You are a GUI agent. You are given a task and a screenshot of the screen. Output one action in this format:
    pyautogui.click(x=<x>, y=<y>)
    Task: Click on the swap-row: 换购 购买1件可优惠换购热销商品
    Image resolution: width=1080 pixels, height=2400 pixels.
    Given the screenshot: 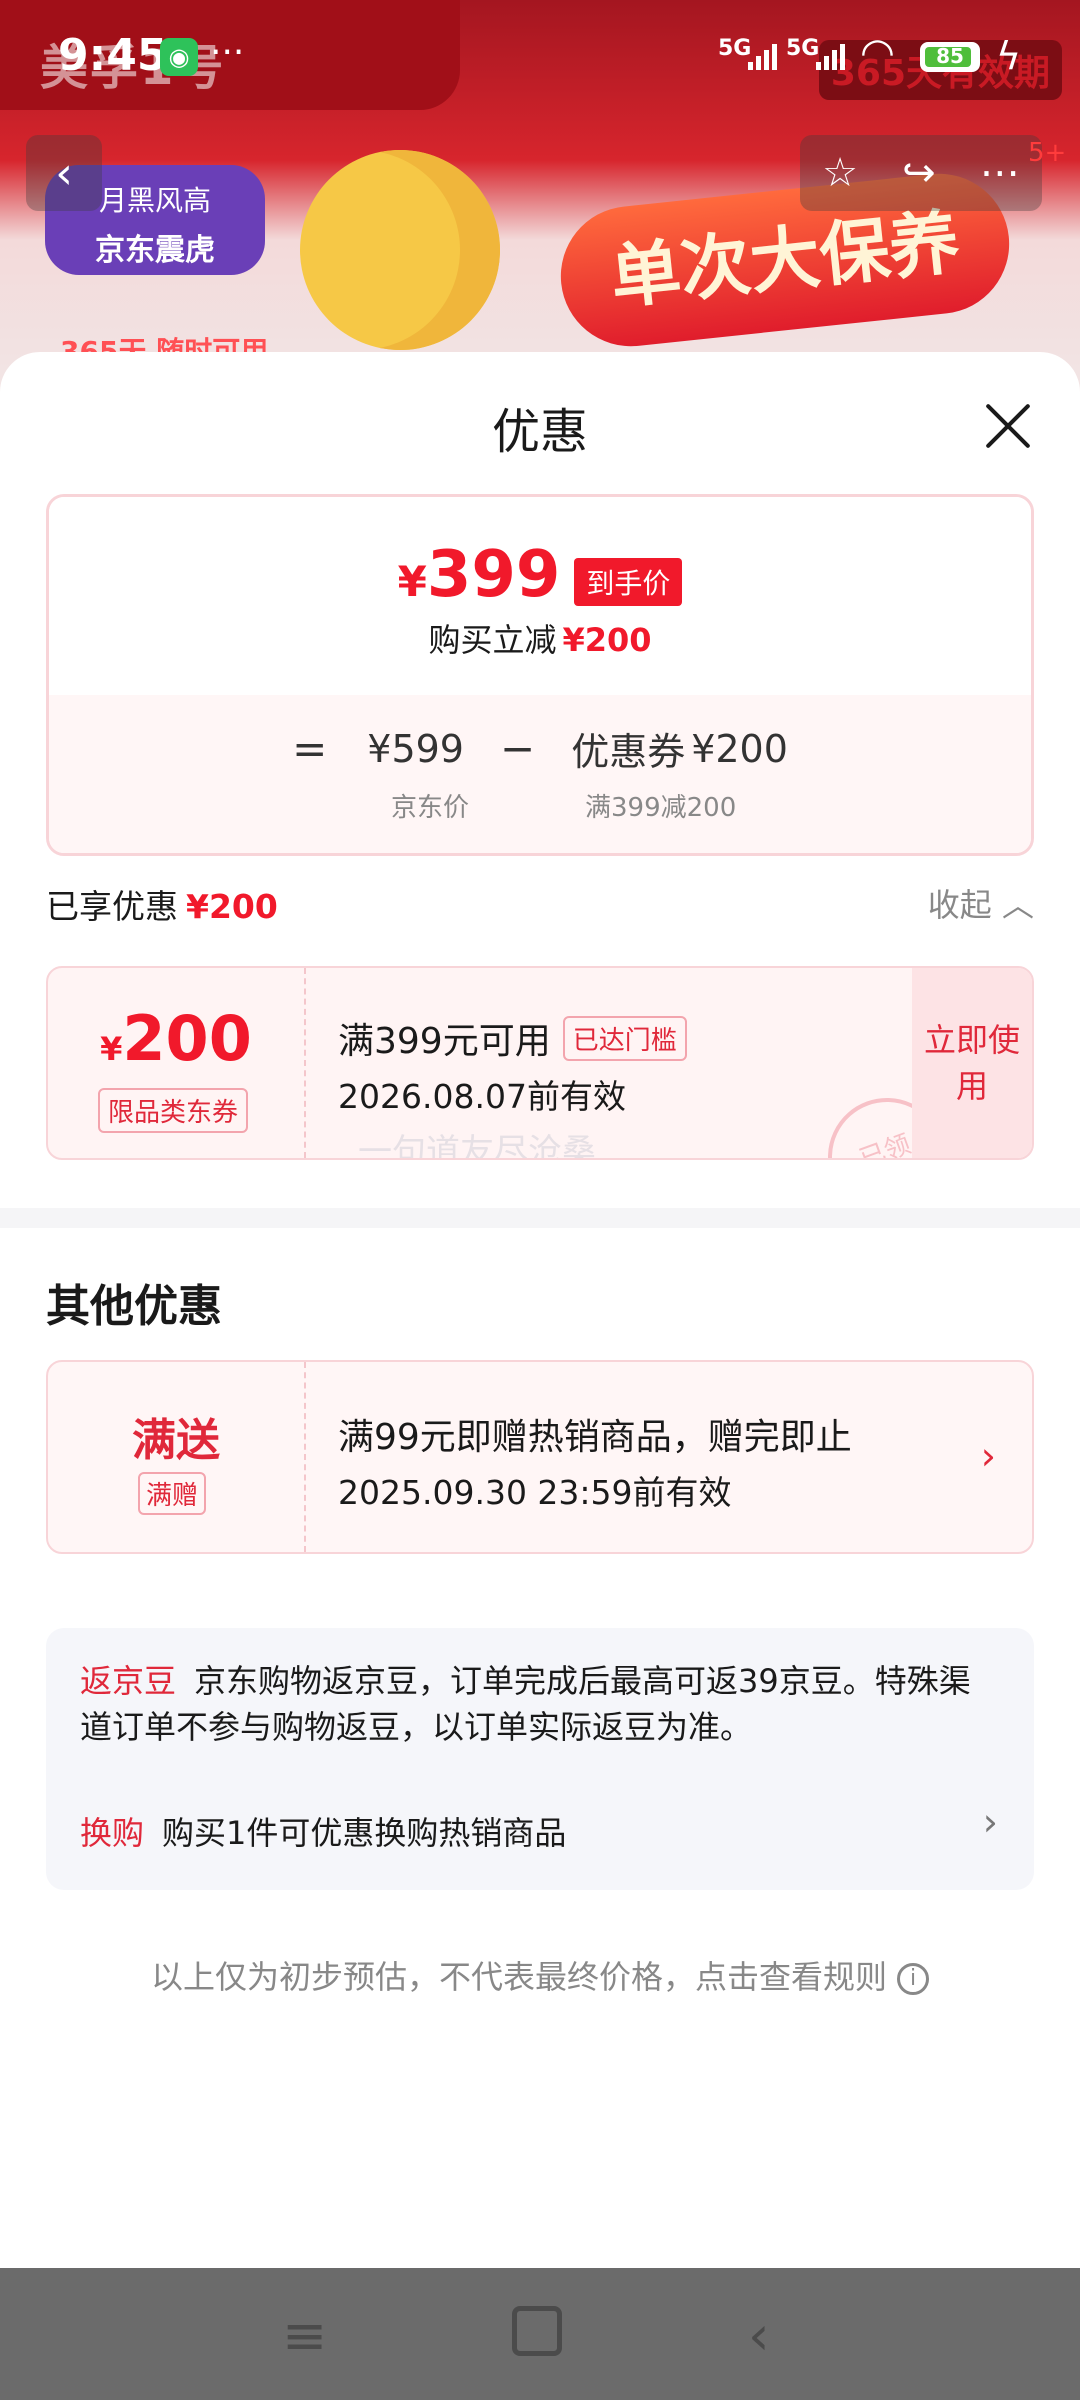 What is the action you would take?
    pyautogui.click(x=323, y=1831)
    